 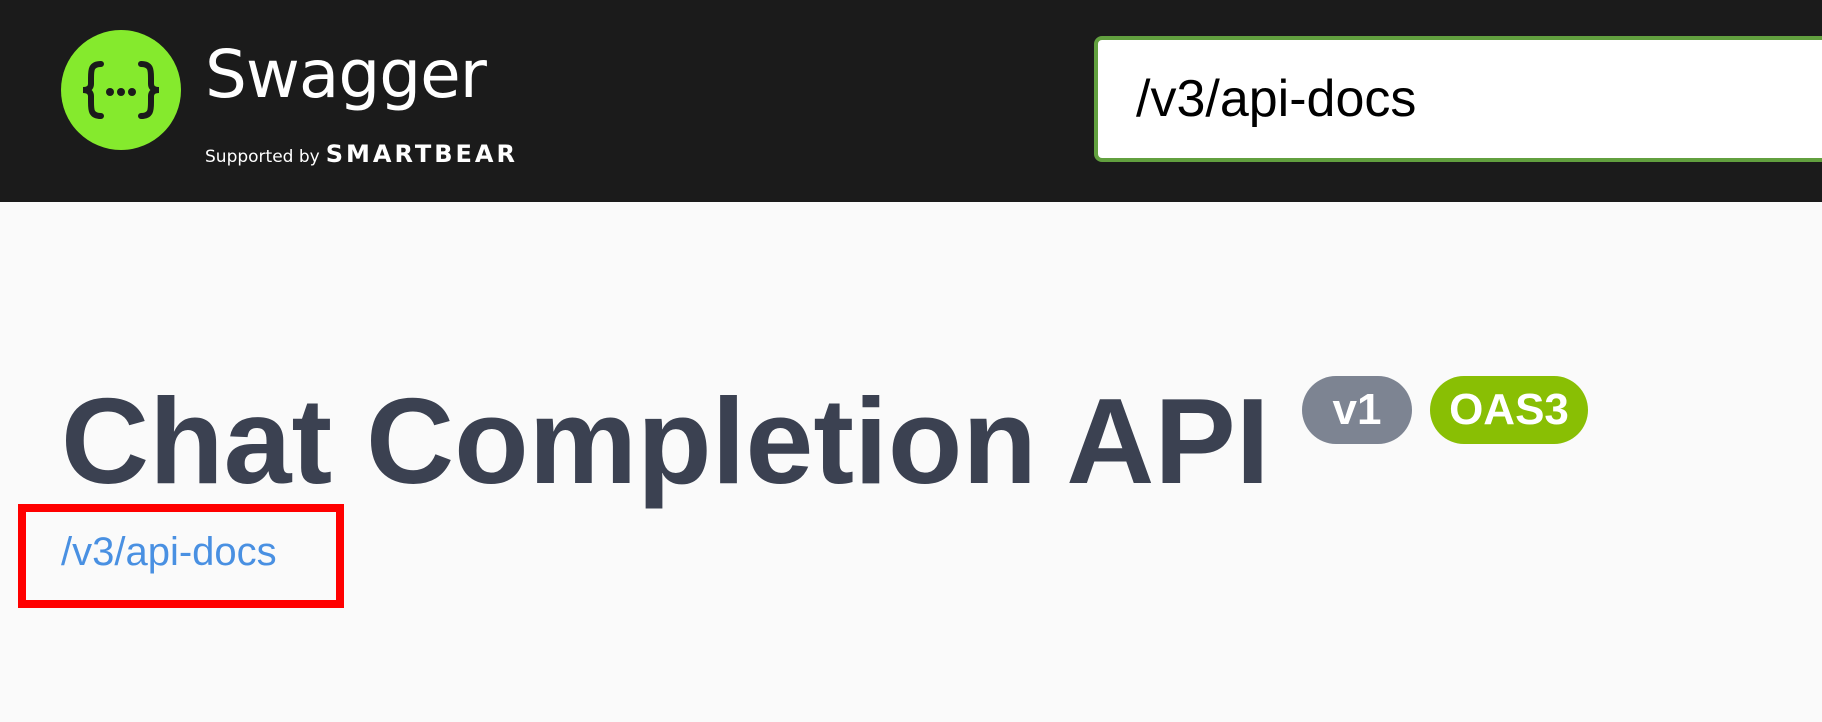 What do you see at coordinates (262, 157) in the screenshot?
I see `supported-by-text: Supported by` at bounding box center [262, 157].